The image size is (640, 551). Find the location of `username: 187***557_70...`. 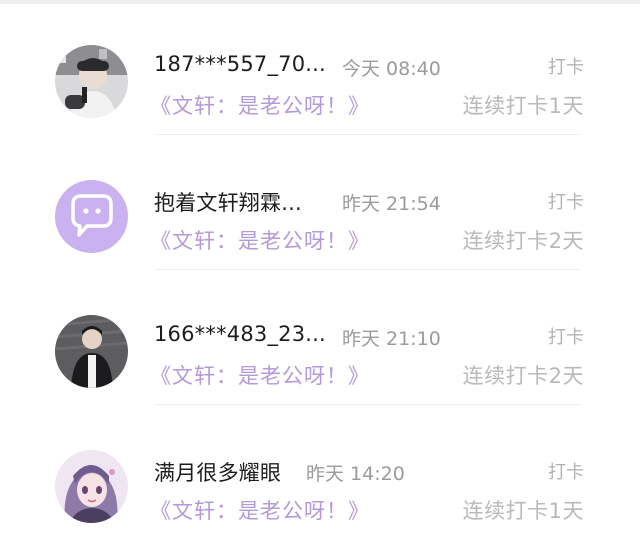

username: 187***557_70... is located at coordinates (240, 64).